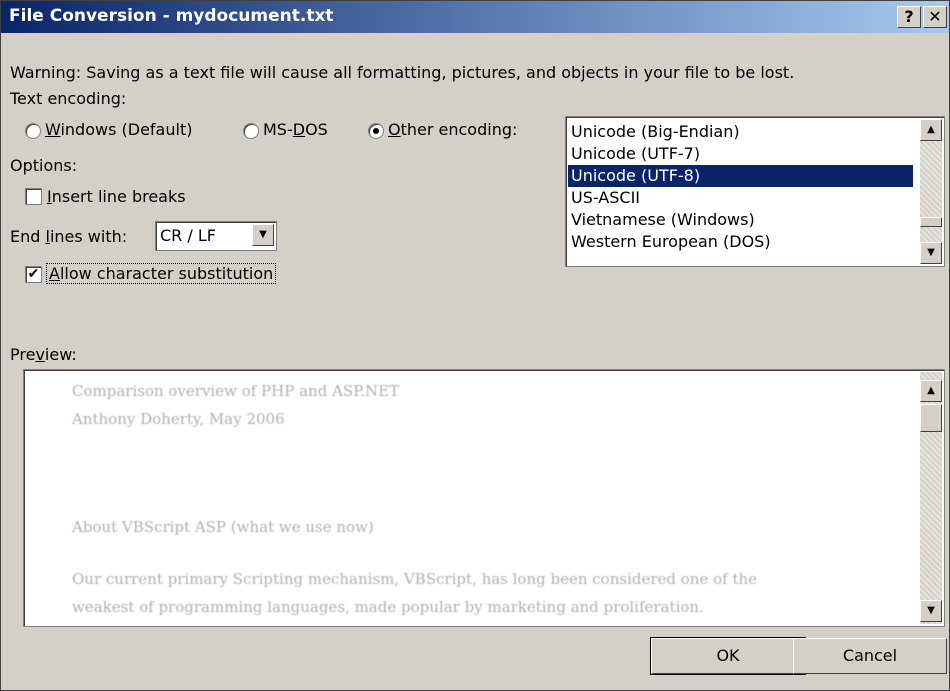 The height and width of the screenshot is (691, 950). I want to click on list-item: US-ASCII, so click(740, 198).